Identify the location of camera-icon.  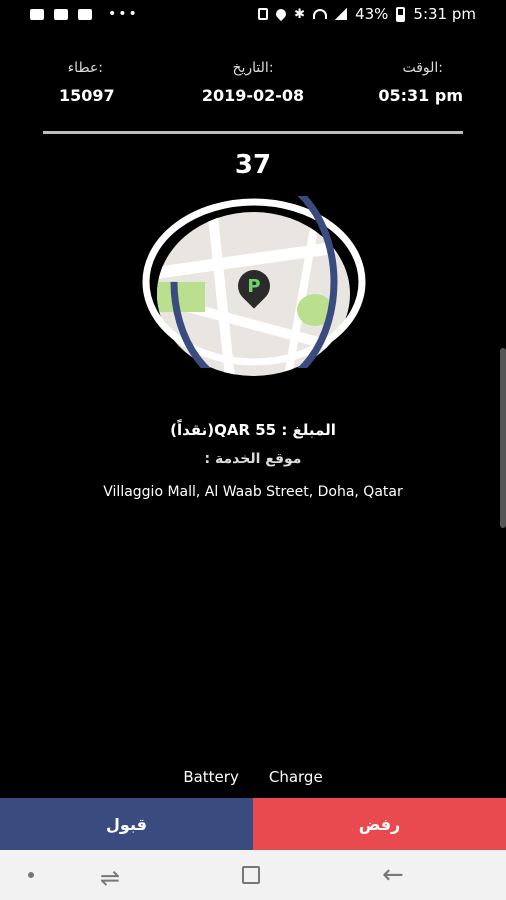
(85, 14).